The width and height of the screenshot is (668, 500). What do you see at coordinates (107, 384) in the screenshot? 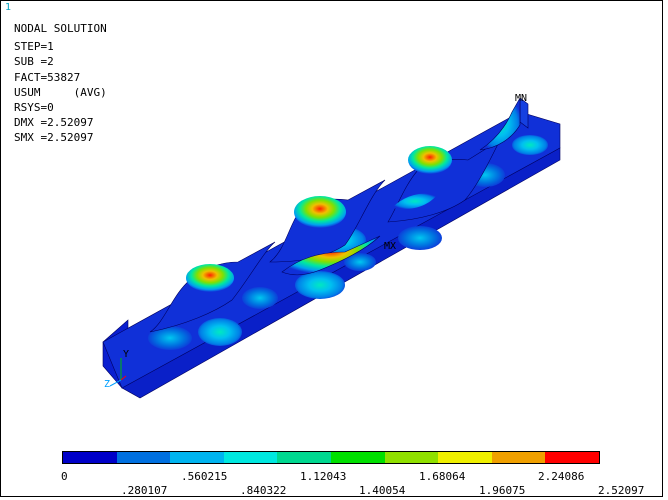
I see `triad-z-label: Z` at bounding box center [107, 384].